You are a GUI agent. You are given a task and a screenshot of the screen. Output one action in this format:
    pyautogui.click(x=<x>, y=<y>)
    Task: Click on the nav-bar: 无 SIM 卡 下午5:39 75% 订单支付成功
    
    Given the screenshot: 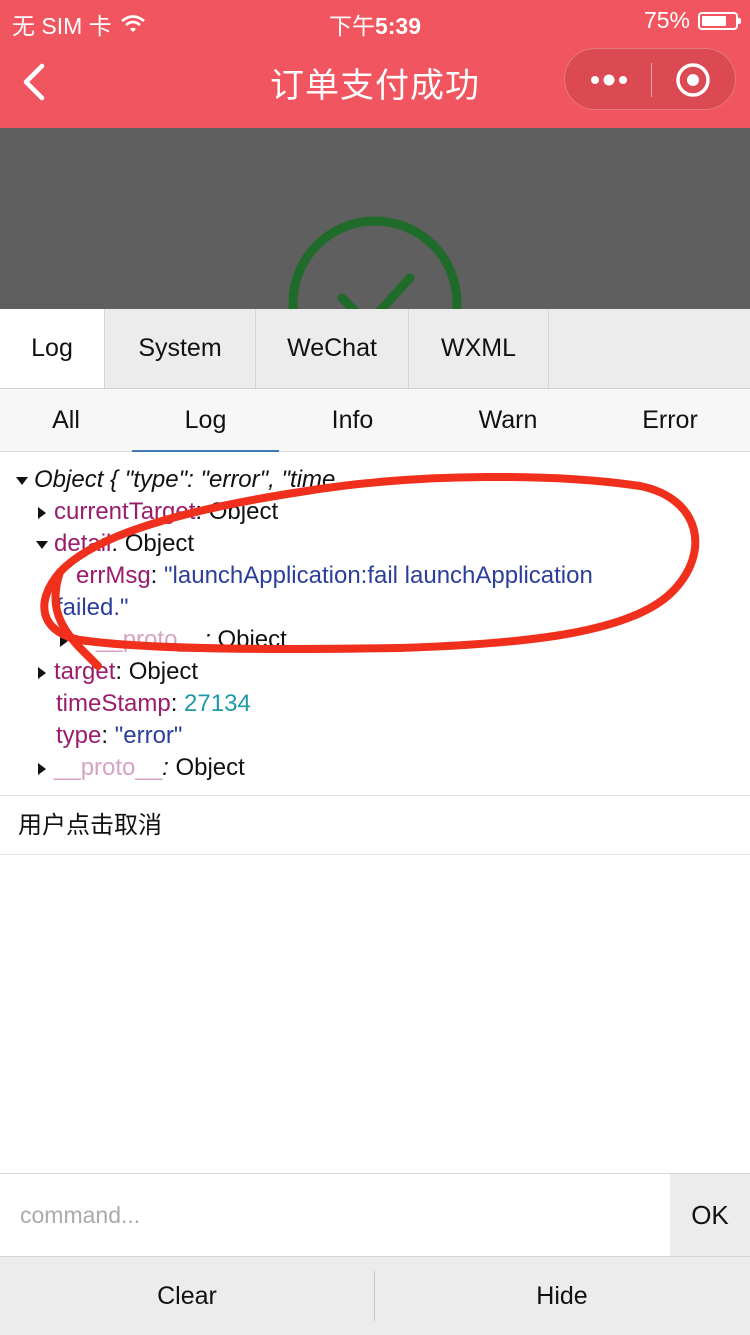 What is the action you would take?
    pyautogui.click(x=375, y=64)
    